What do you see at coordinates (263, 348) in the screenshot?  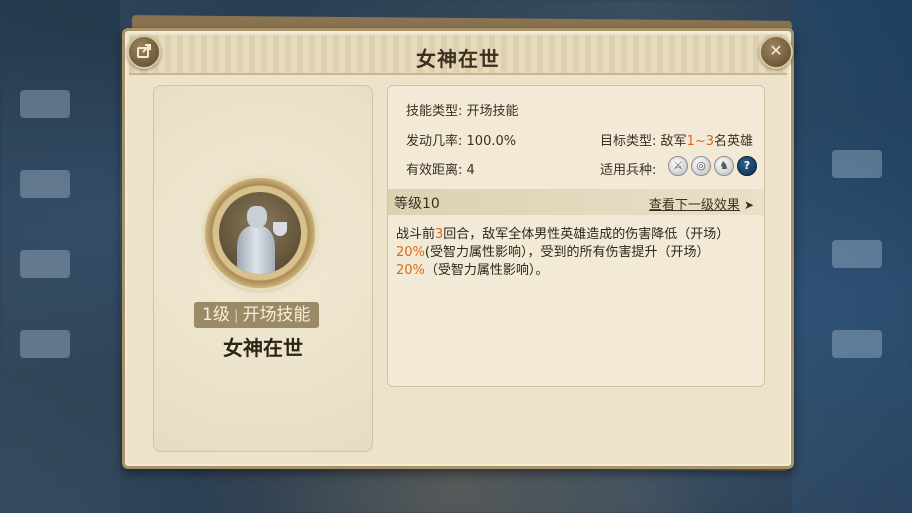 I see `skill-name: 女神在世` at bounding box center [263, 348].